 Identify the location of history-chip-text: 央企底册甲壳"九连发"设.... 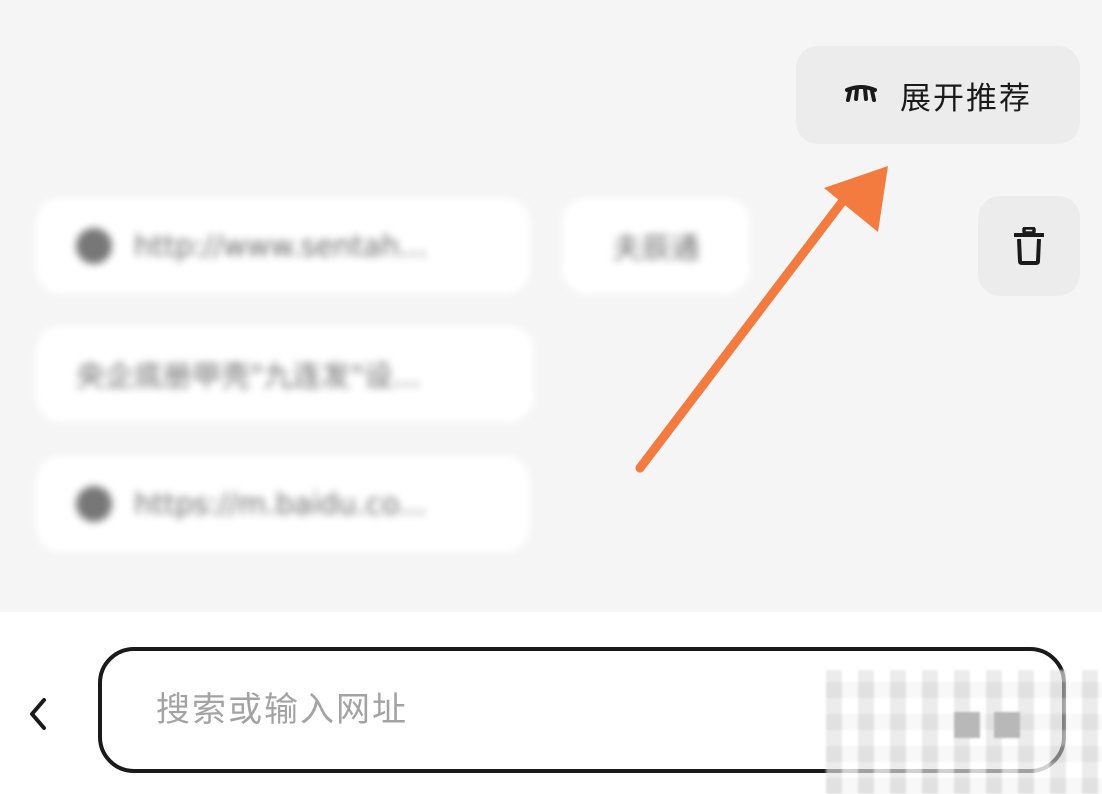
(248, 376).